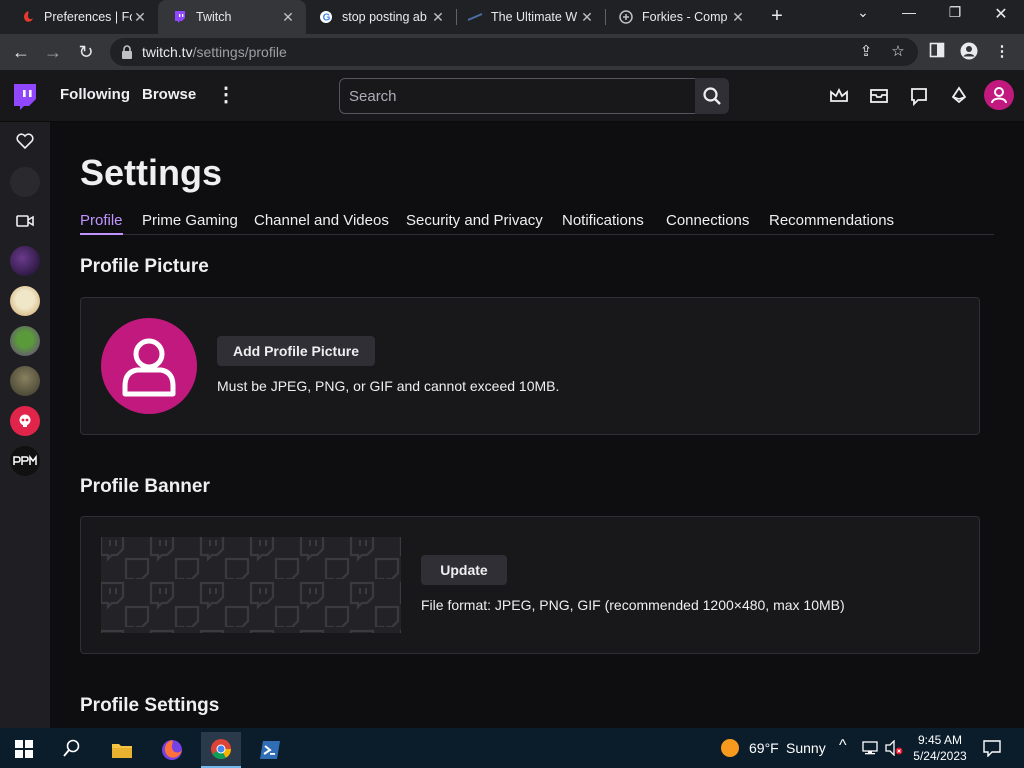 The height and width of the screenshot is (768, 1024). I want to click on profile-banner-heading: Profile Banner, so click(145, 486).